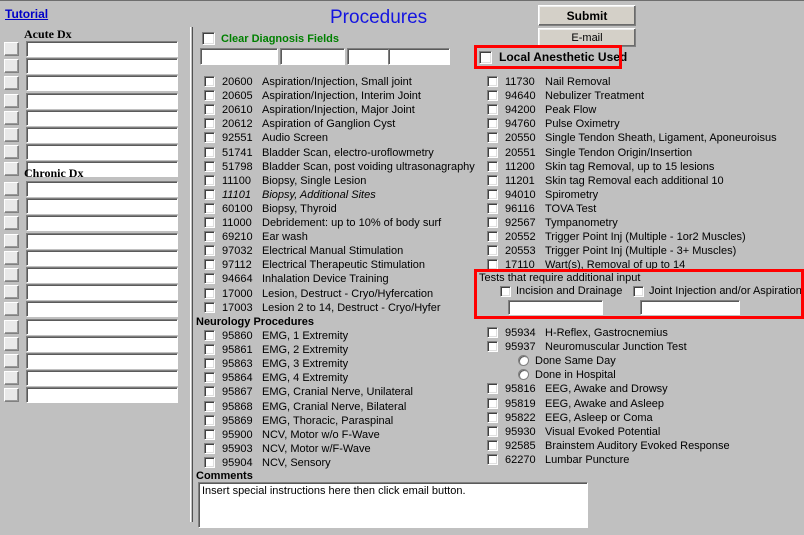 The width and height of the screenshot is (804, 535). What do you see at coordinates (587, 15) in the screenshot?
I see `submit-button: Submit` at bounding box center [587, 15].